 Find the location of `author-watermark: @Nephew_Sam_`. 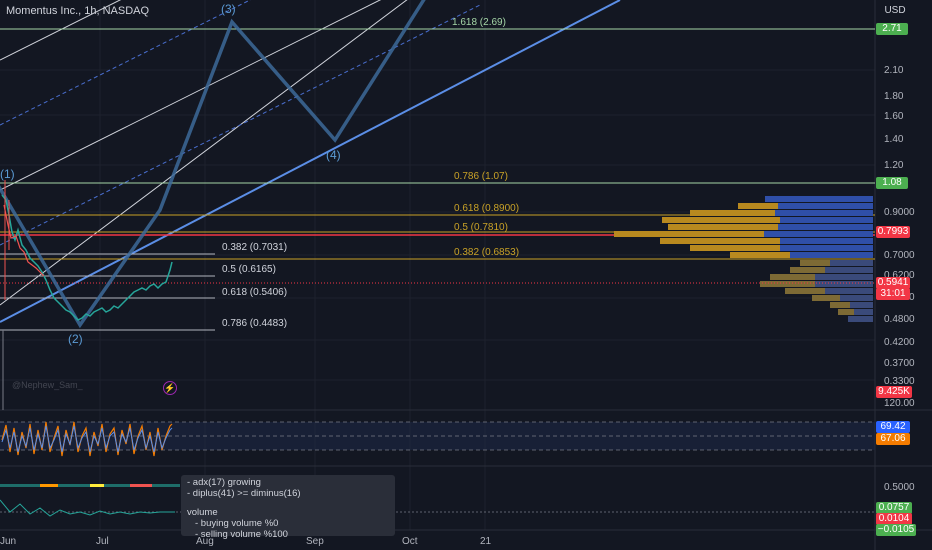

author-watermark: @Nephew_Sam_ is located at coordinates (47, 385).